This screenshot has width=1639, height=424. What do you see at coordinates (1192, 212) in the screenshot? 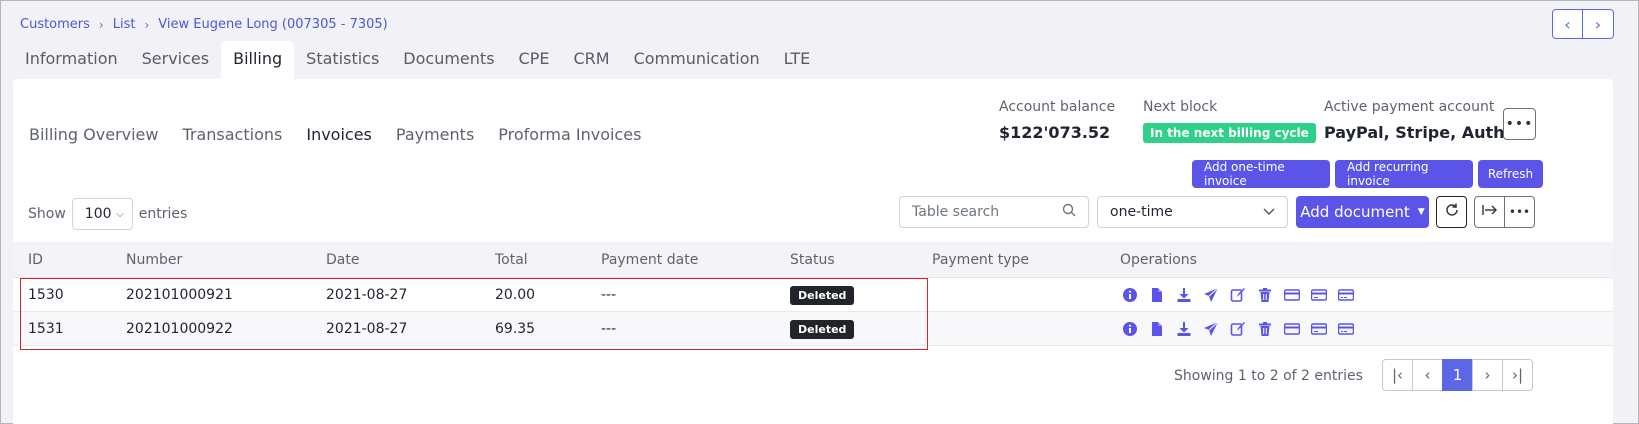
I see `invoice-type-select: one-time` at bounding box center [1192, 212].